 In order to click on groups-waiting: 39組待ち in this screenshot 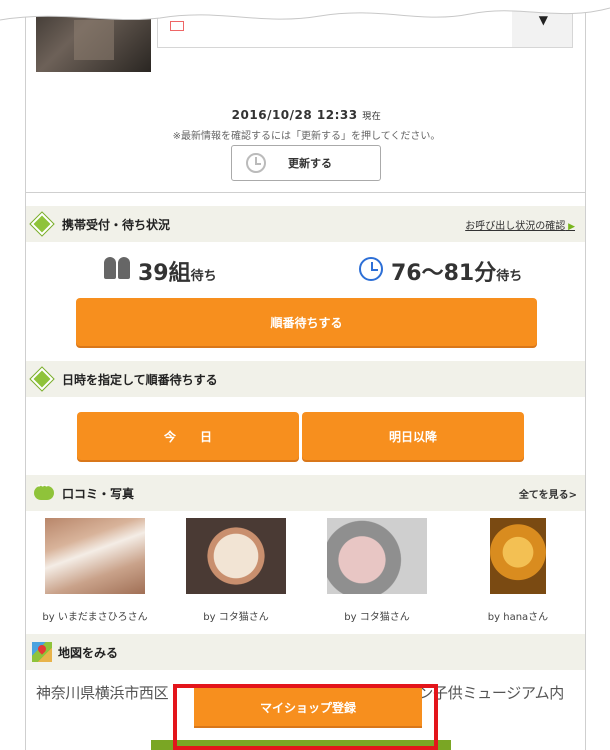, I will do `click(177, 271)`.